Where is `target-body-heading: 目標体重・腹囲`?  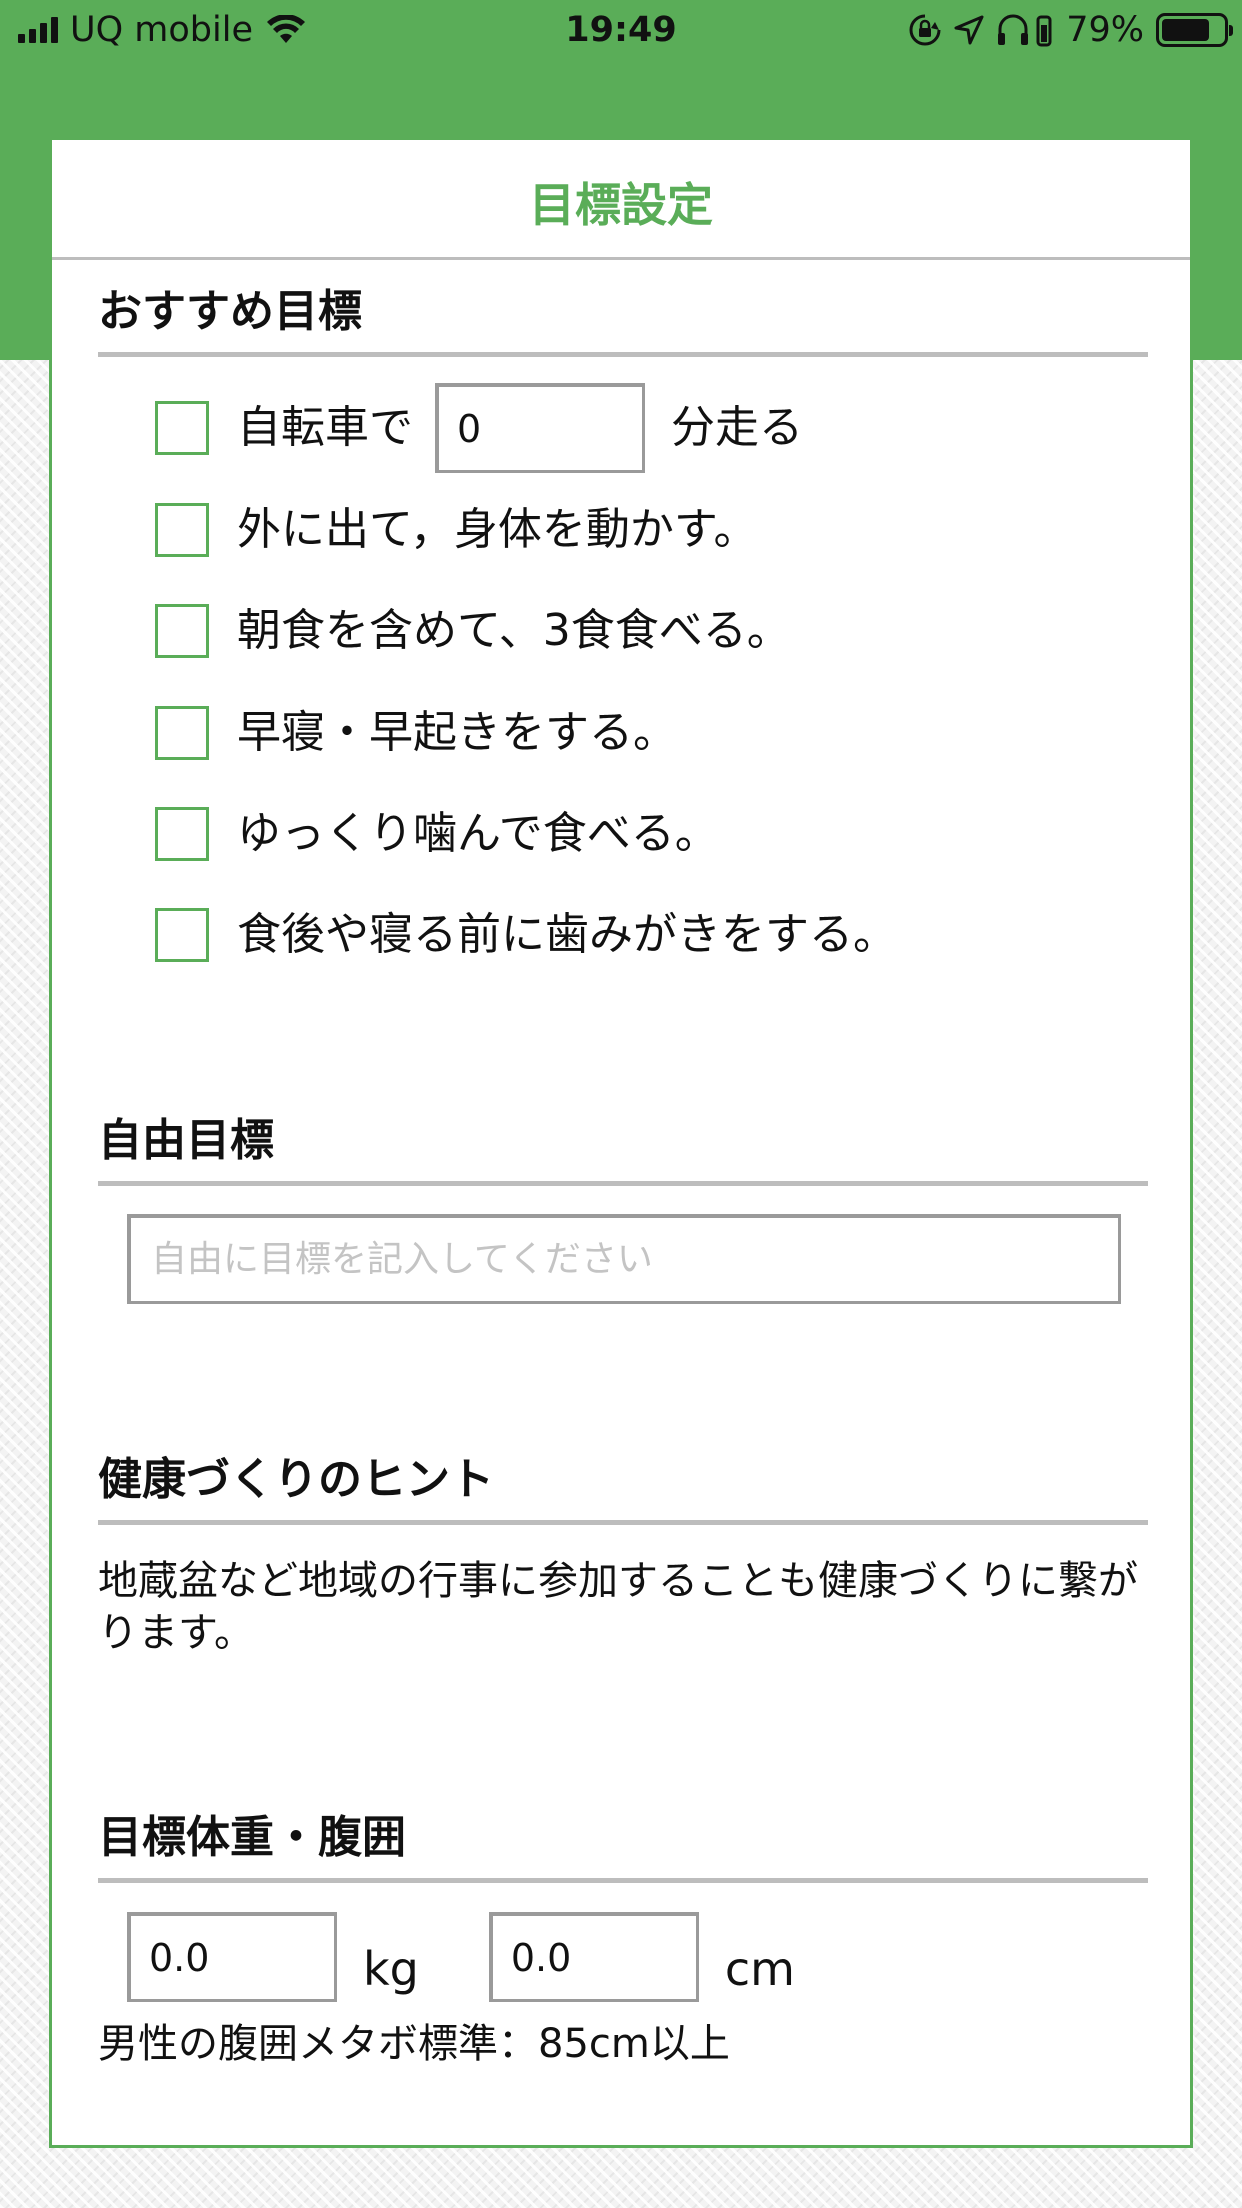 target-body-heading: 目標体重・腹囲 is located at coordinates (623, 1847).